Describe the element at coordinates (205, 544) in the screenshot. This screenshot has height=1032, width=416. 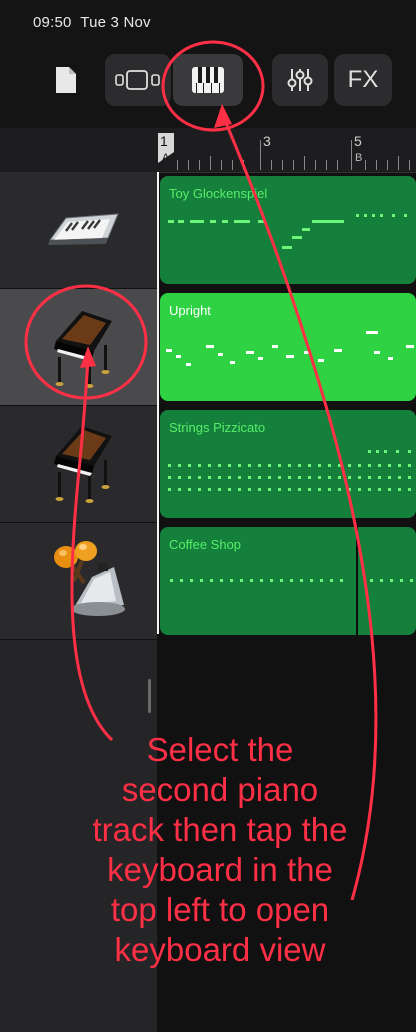
I see `region-name: Coffee Shop` at that location.